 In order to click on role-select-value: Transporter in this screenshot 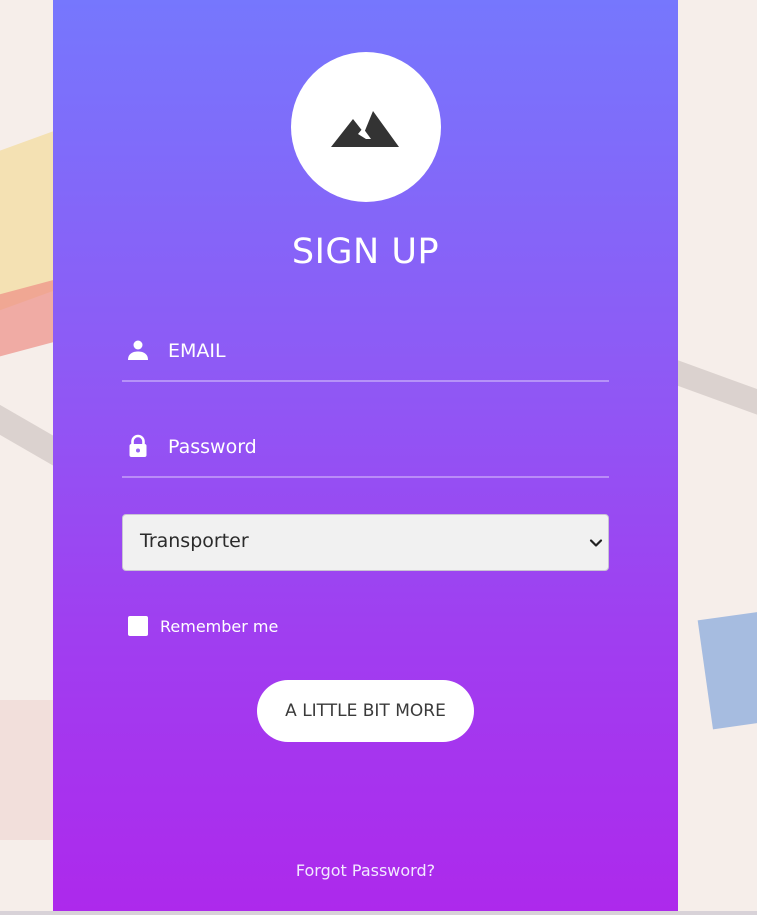, I will do `click(194, 541)`.